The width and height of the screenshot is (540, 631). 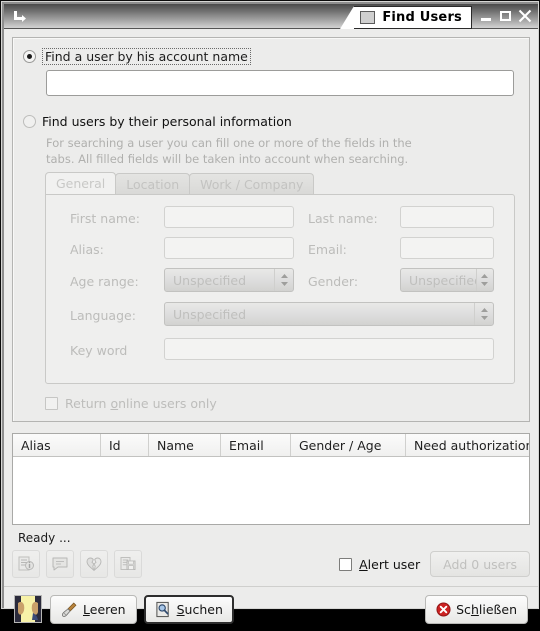 I want to click on last-name-input, so click(x=447, y=217).